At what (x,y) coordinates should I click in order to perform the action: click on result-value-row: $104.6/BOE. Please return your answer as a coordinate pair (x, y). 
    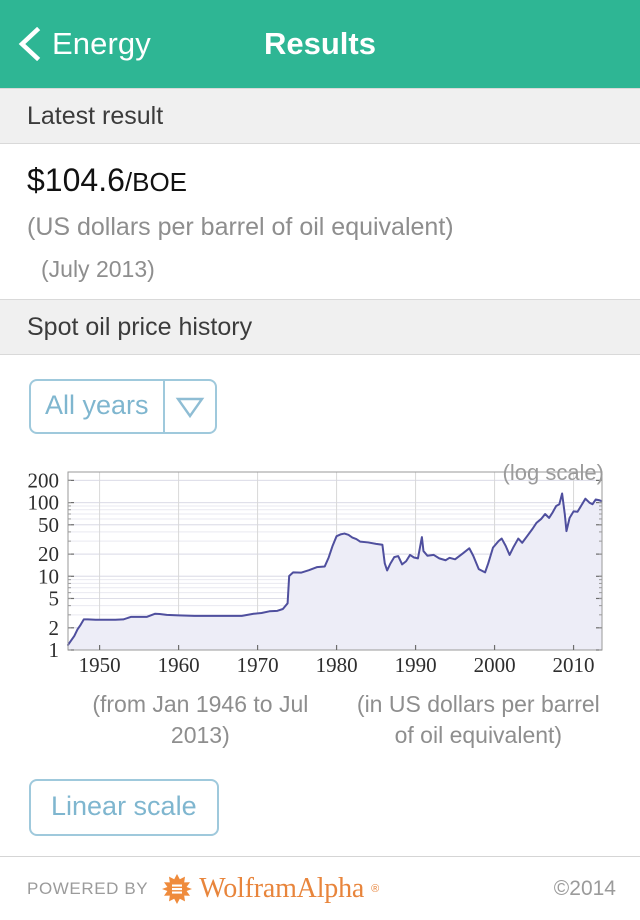
    Looking at the image, I should click on (333, 180).